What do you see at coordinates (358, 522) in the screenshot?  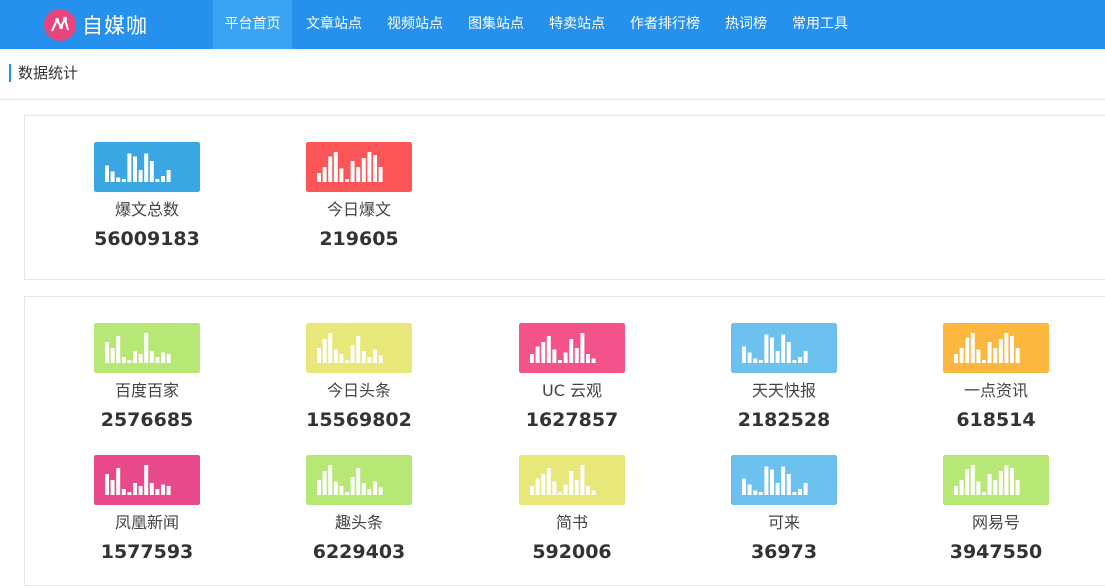 I see `stat-label: 趣头条` at bounding box center [358, 522].